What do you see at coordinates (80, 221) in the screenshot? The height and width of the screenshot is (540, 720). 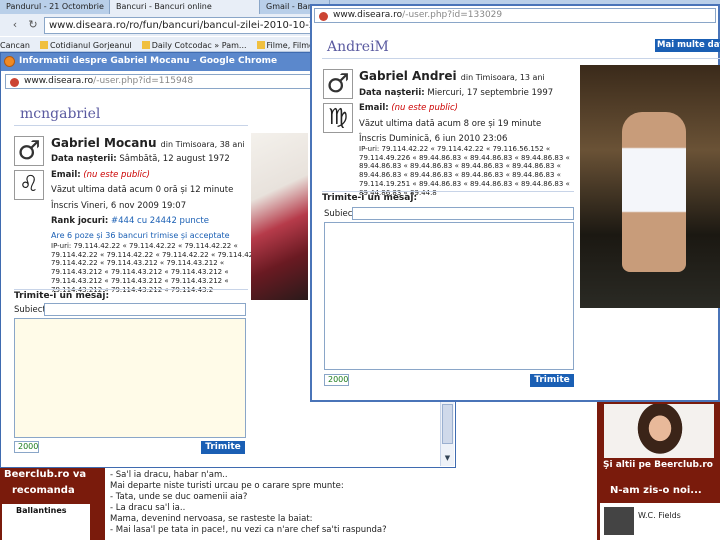 I see `rank-label: Rank jocuri:` at bounding box center [80, 221].